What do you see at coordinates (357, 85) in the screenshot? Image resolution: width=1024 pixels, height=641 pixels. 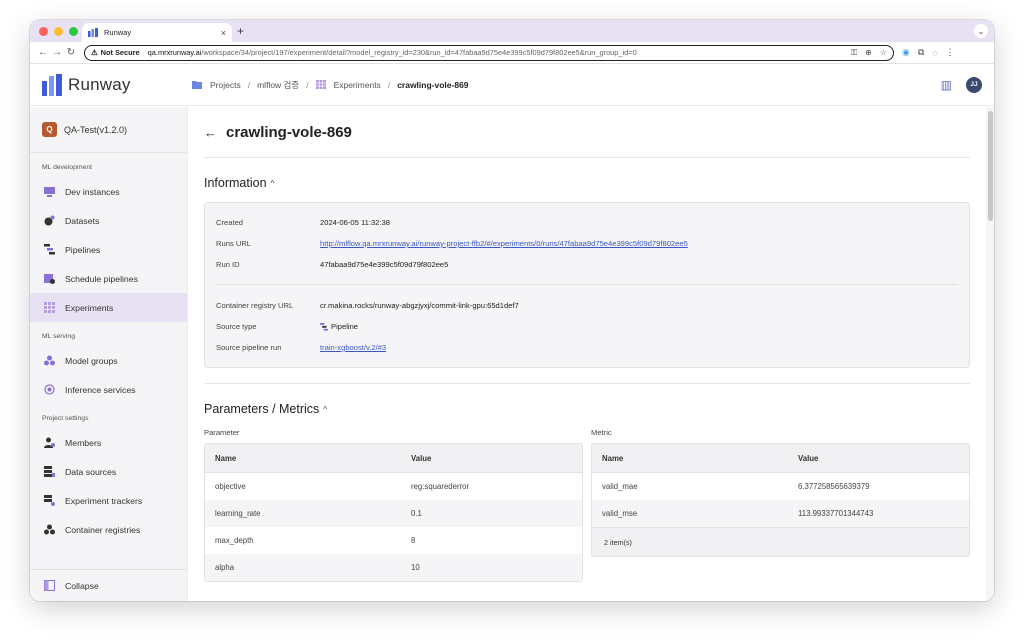 I see `breadcrumb-experiments: Experiments` at bounding box center [357, 85].